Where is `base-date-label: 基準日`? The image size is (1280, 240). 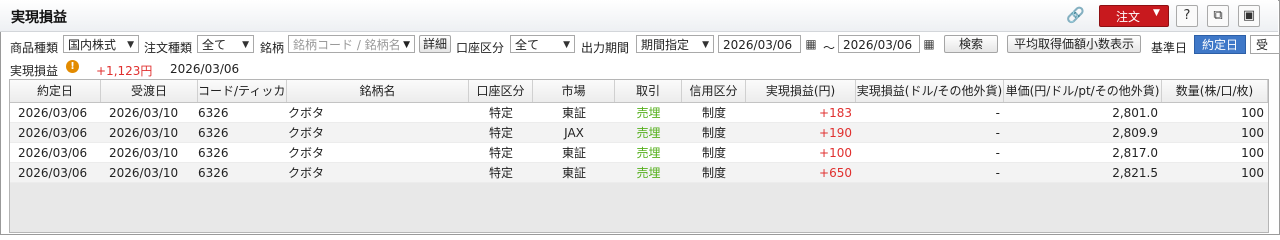
base-date-label: 基準日 is located at coordinates (1169, 48).